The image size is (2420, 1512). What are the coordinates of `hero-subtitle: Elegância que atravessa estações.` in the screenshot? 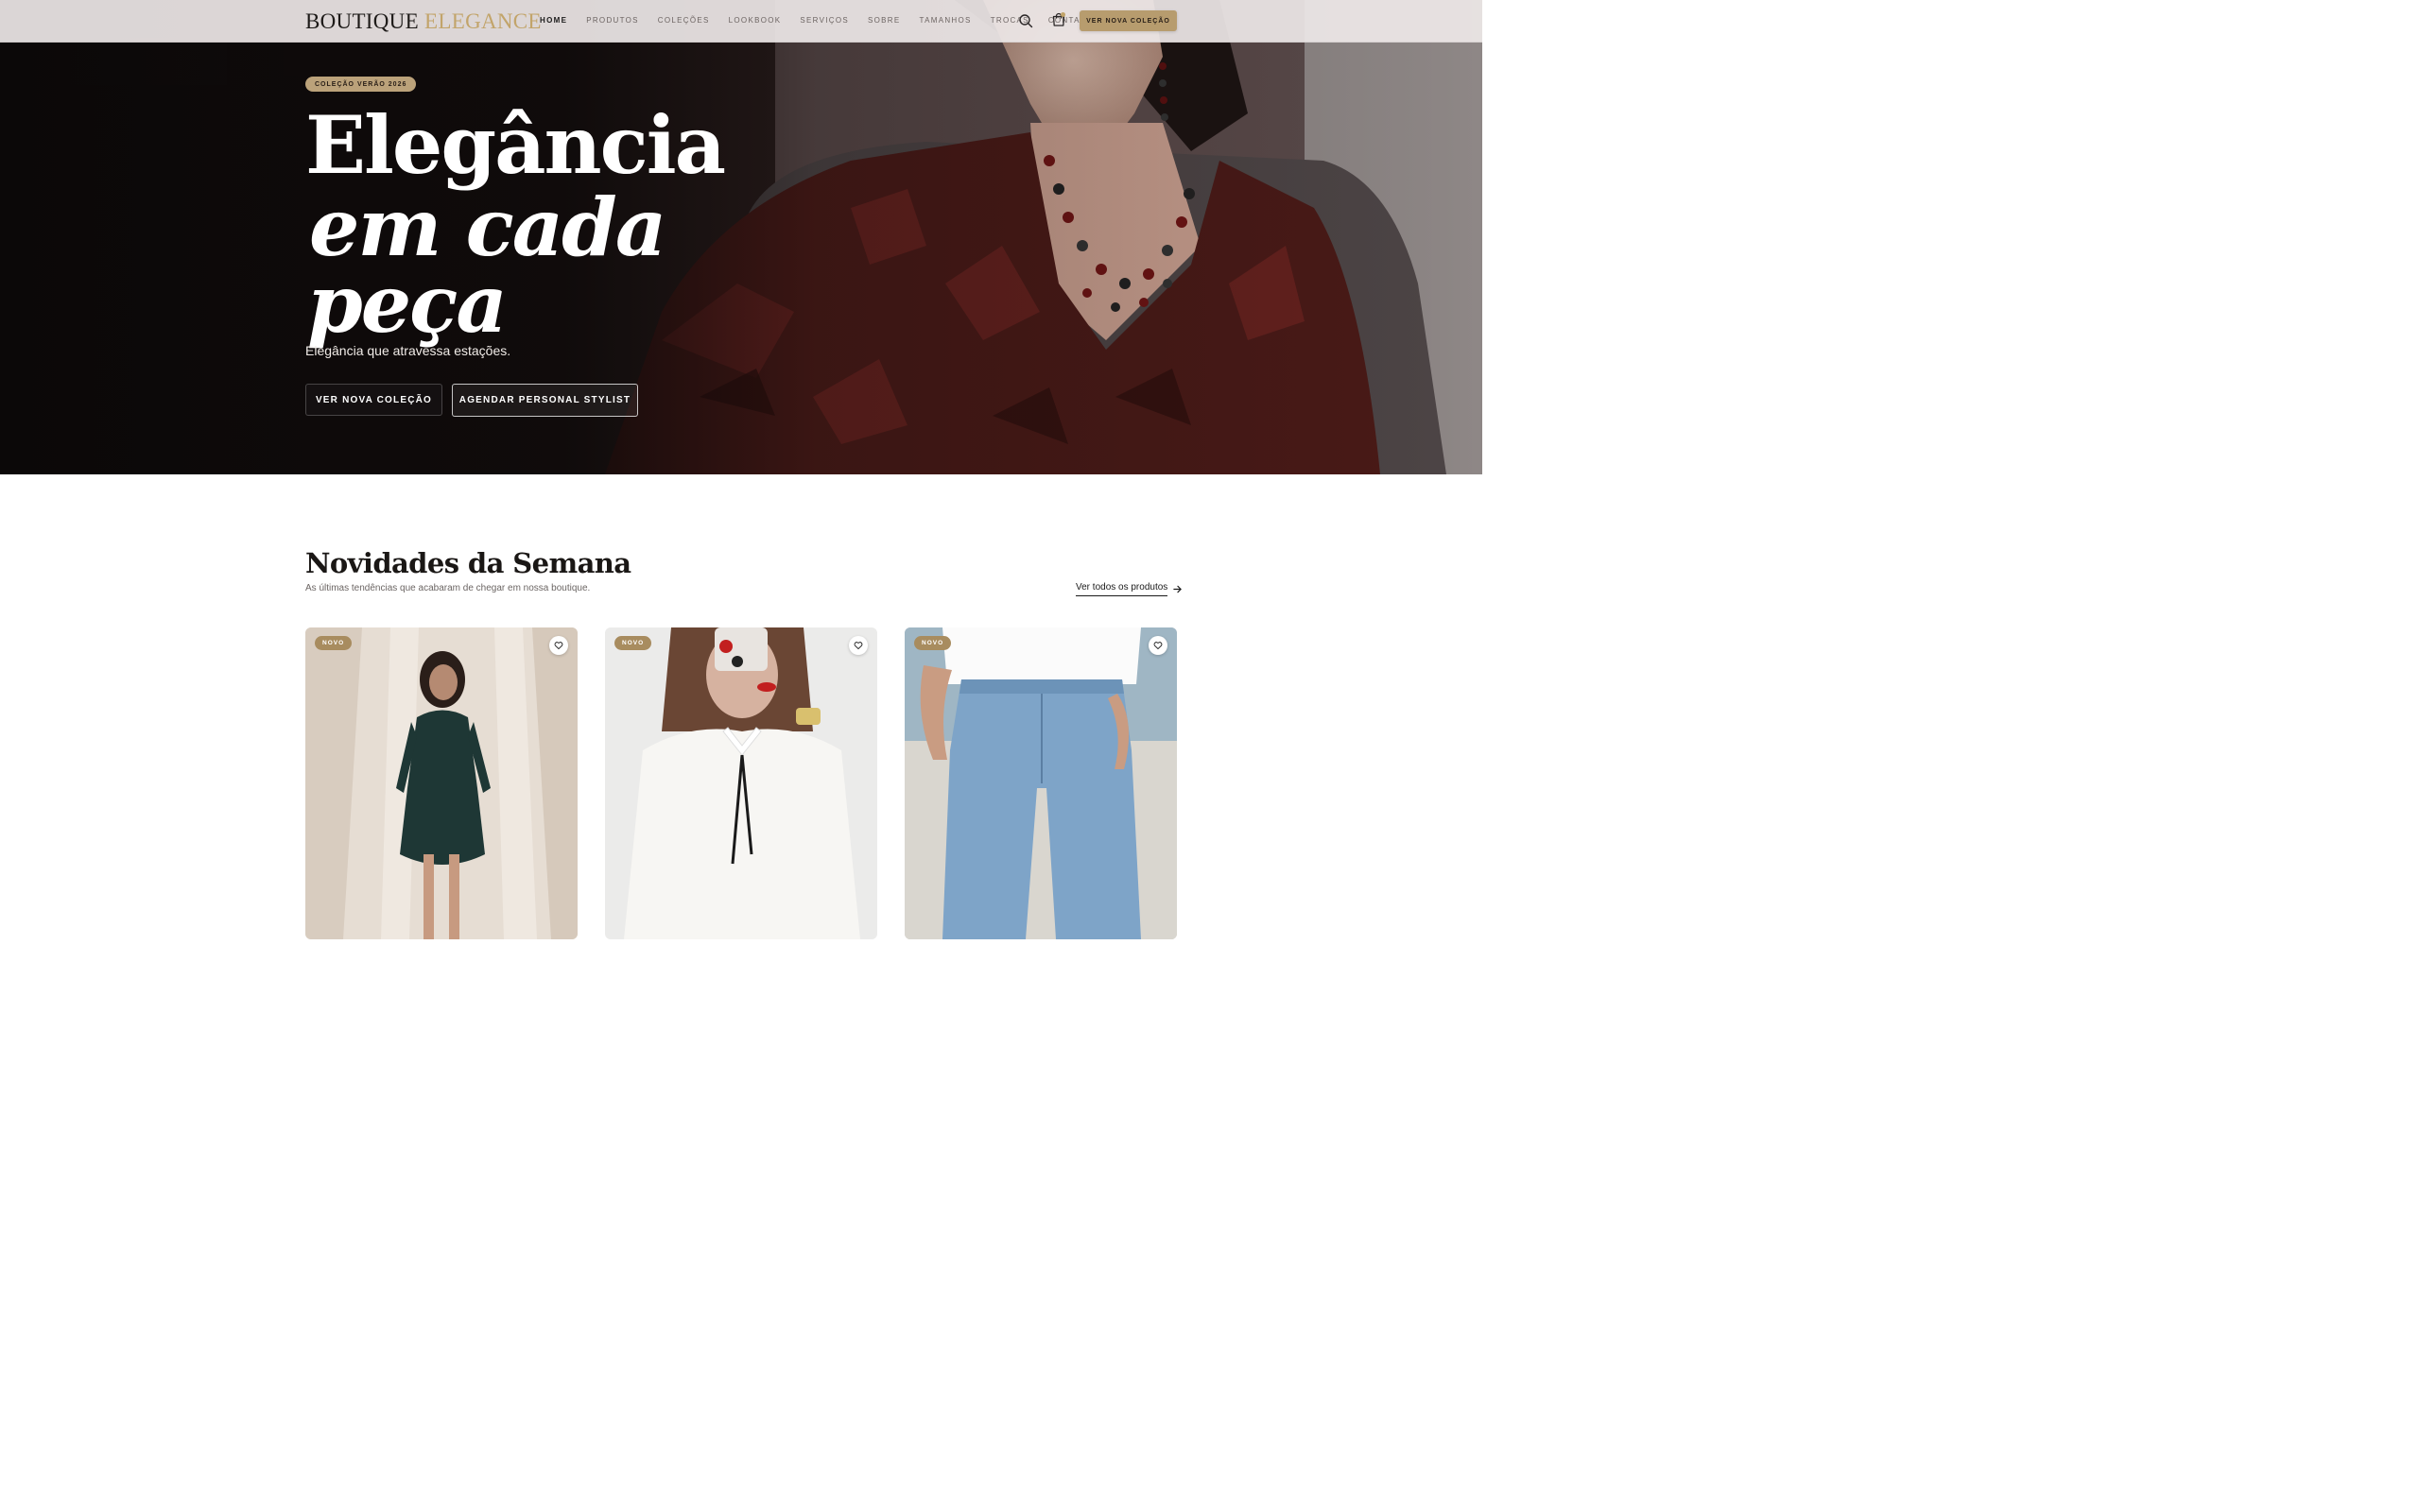 It's located at (408, 350).